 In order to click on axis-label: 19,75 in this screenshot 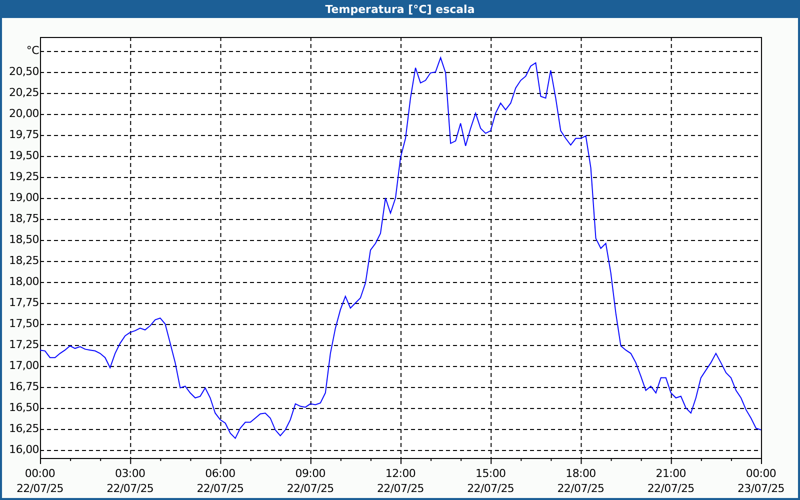, I will do `click(24, 135)`.